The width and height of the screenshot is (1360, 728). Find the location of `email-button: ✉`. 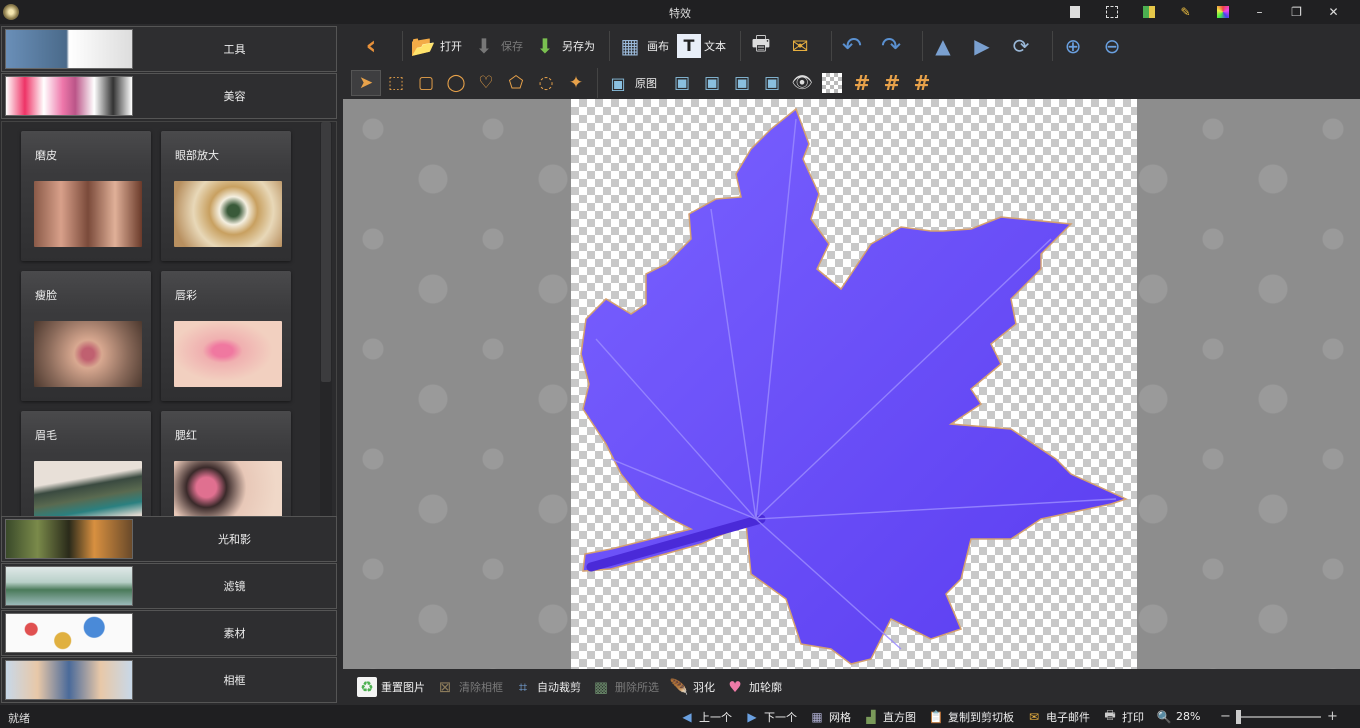

email-button: ✉ is located at coordinates (801, 46).